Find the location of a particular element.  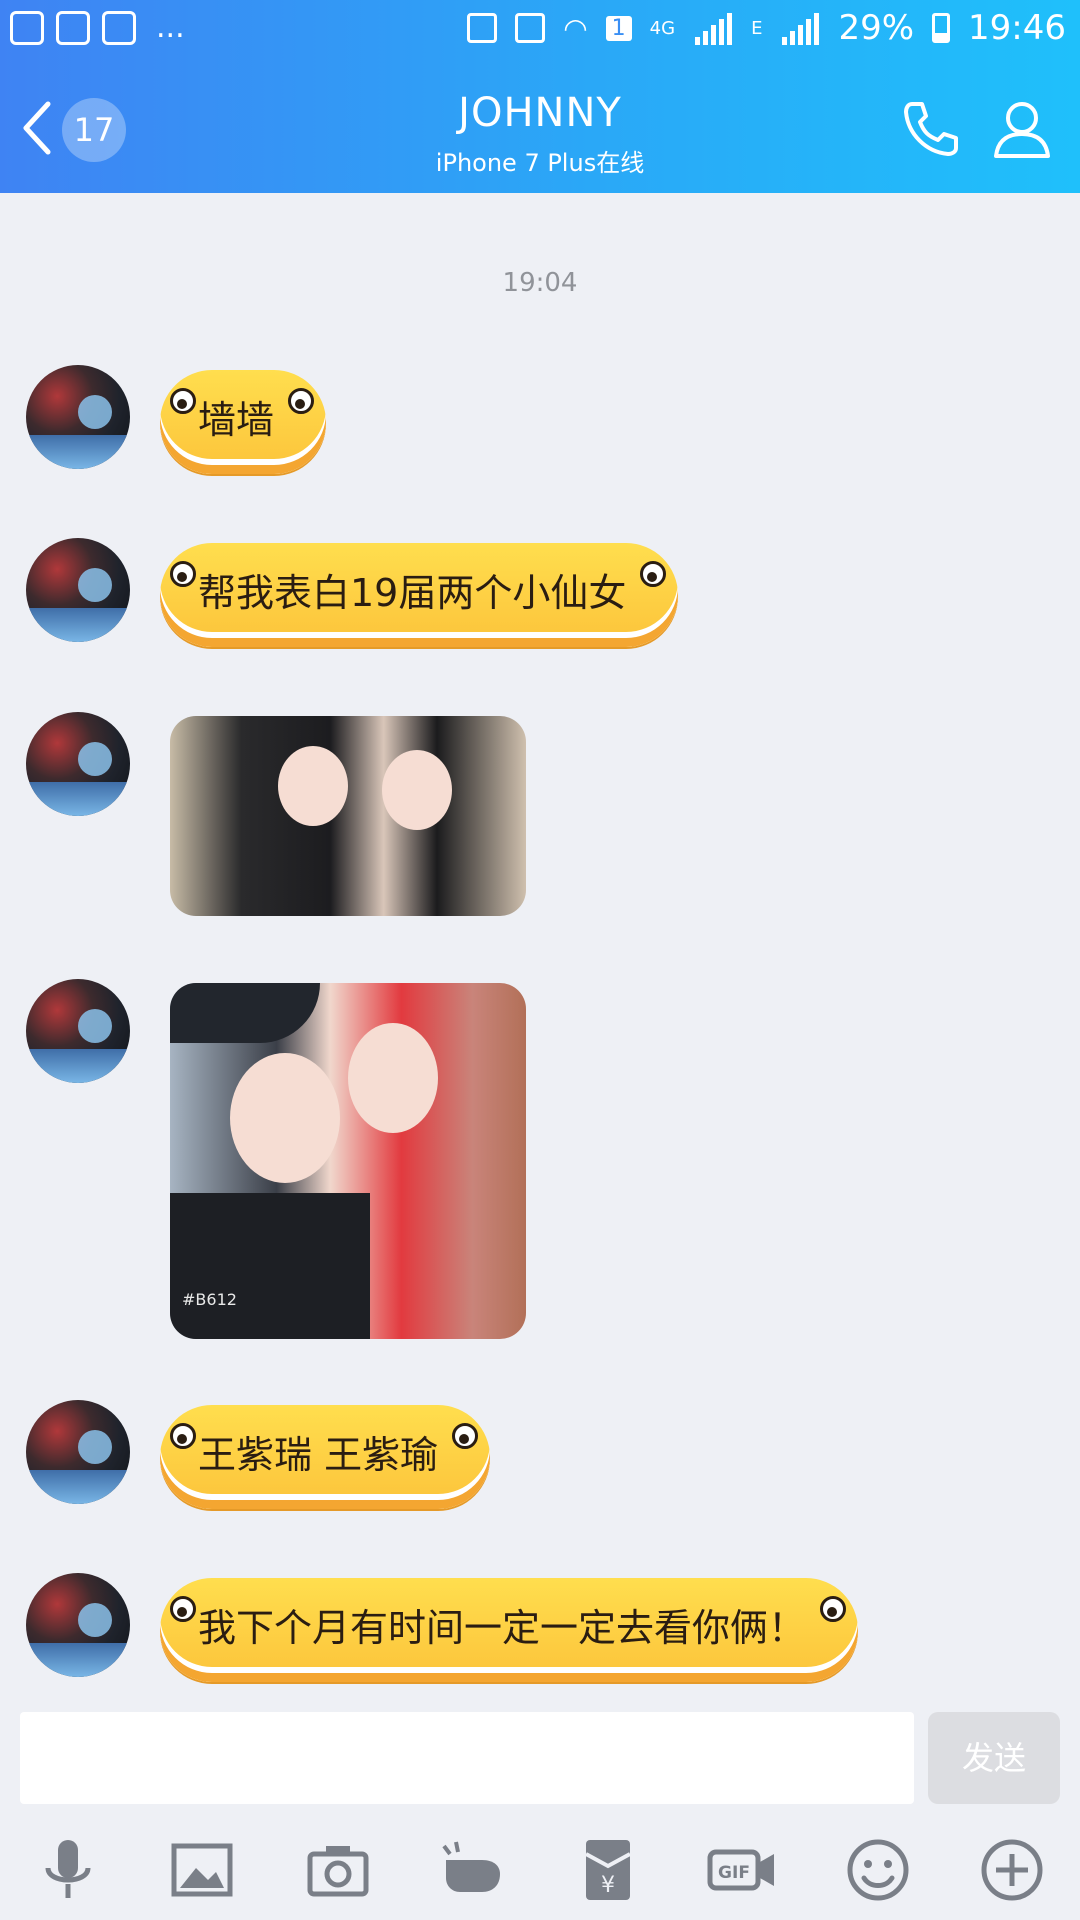

message-text: 墙墙 is located at coordinates (236, 419).